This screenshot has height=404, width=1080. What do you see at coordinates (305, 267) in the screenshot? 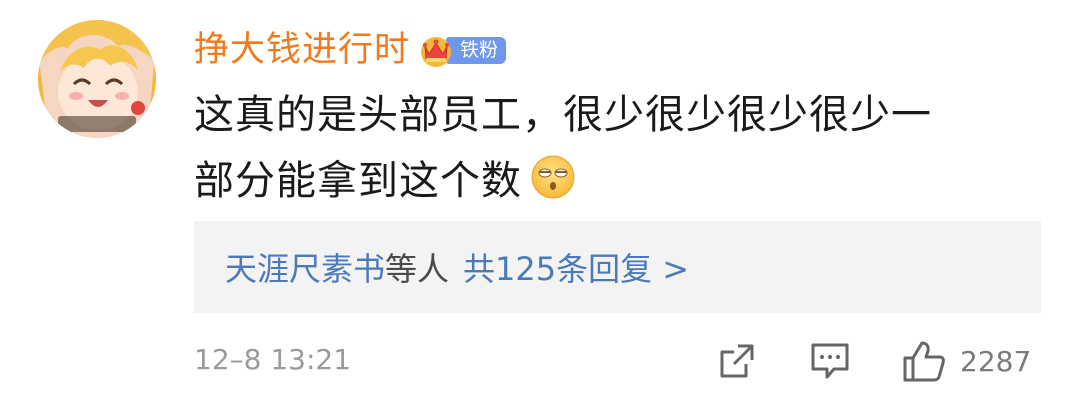
I see `reply-user-link: 天涯尺素书` at bounding box center [305, 267].